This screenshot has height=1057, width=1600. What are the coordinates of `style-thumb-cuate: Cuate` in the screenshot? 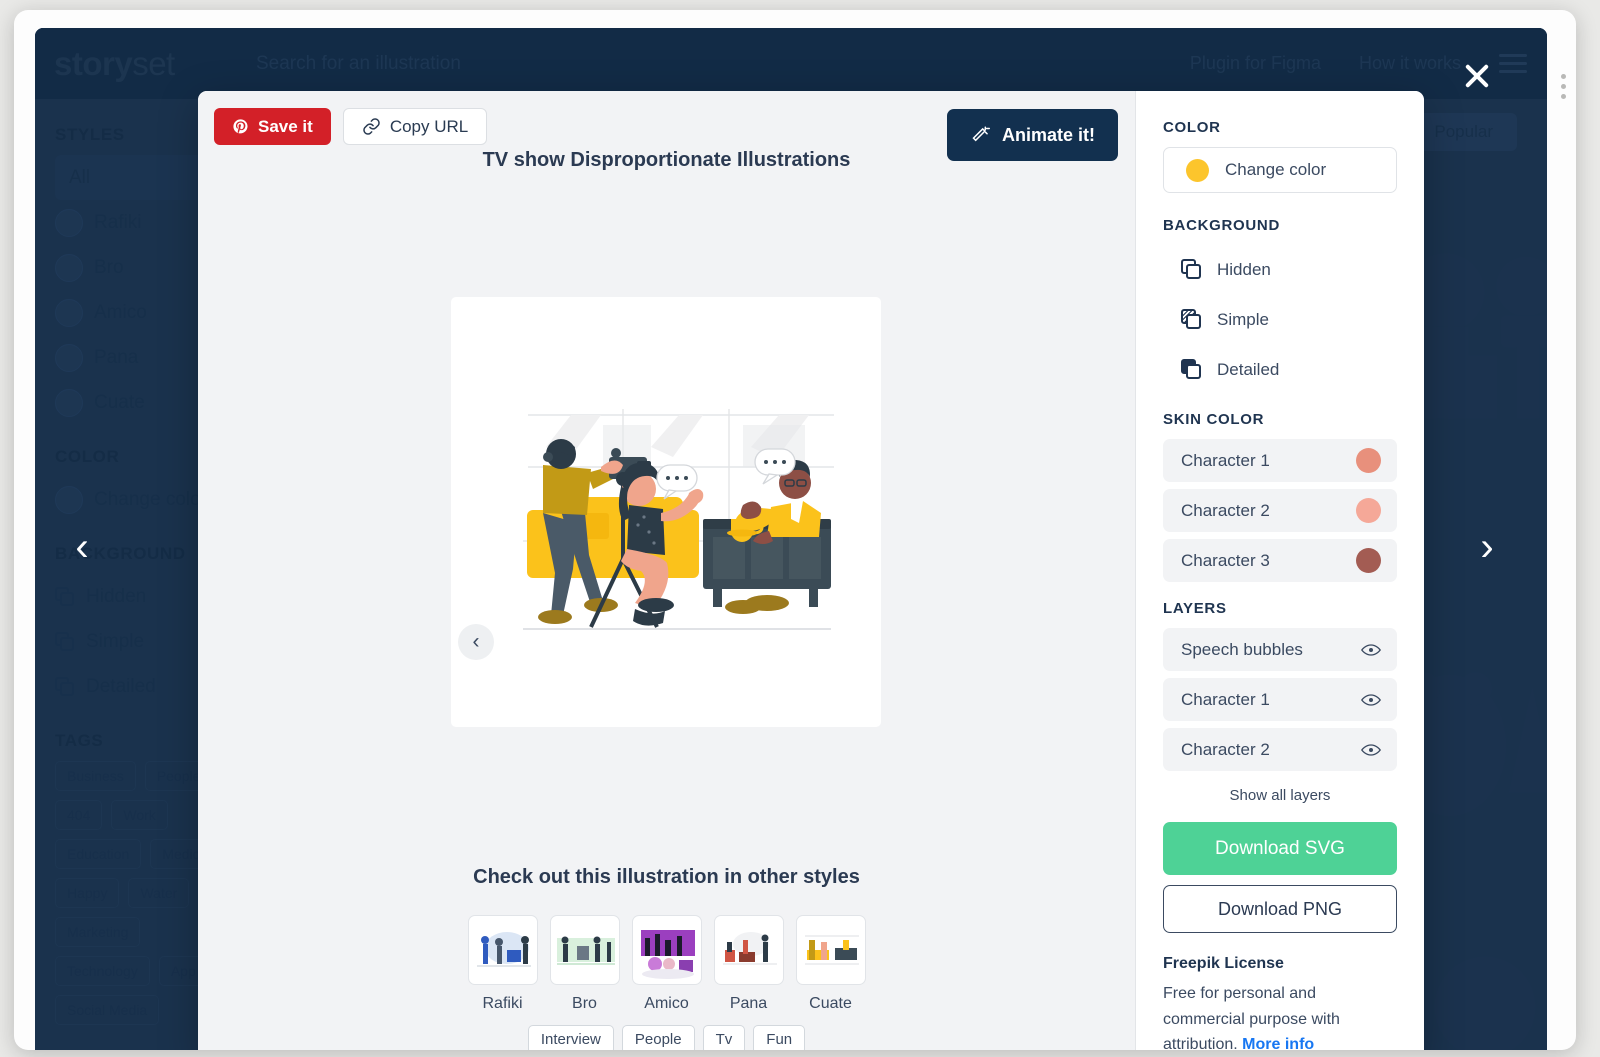 It's located at (830, 964).